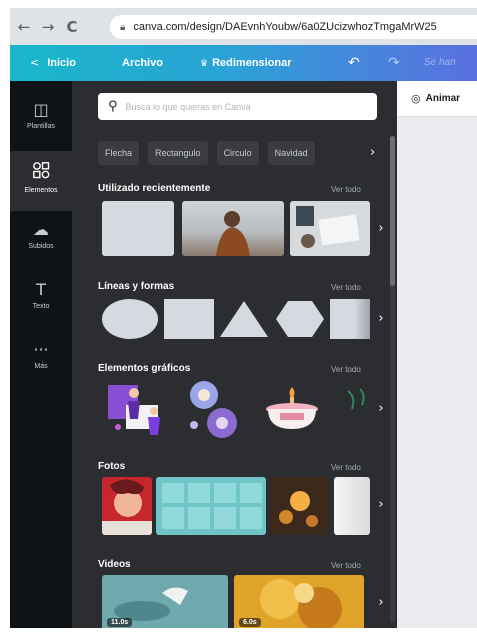 The image size is (477, 634). Describe the element at coordinates (41, 109) in the screenshot. I see `templates-icon: ◫` at that location.